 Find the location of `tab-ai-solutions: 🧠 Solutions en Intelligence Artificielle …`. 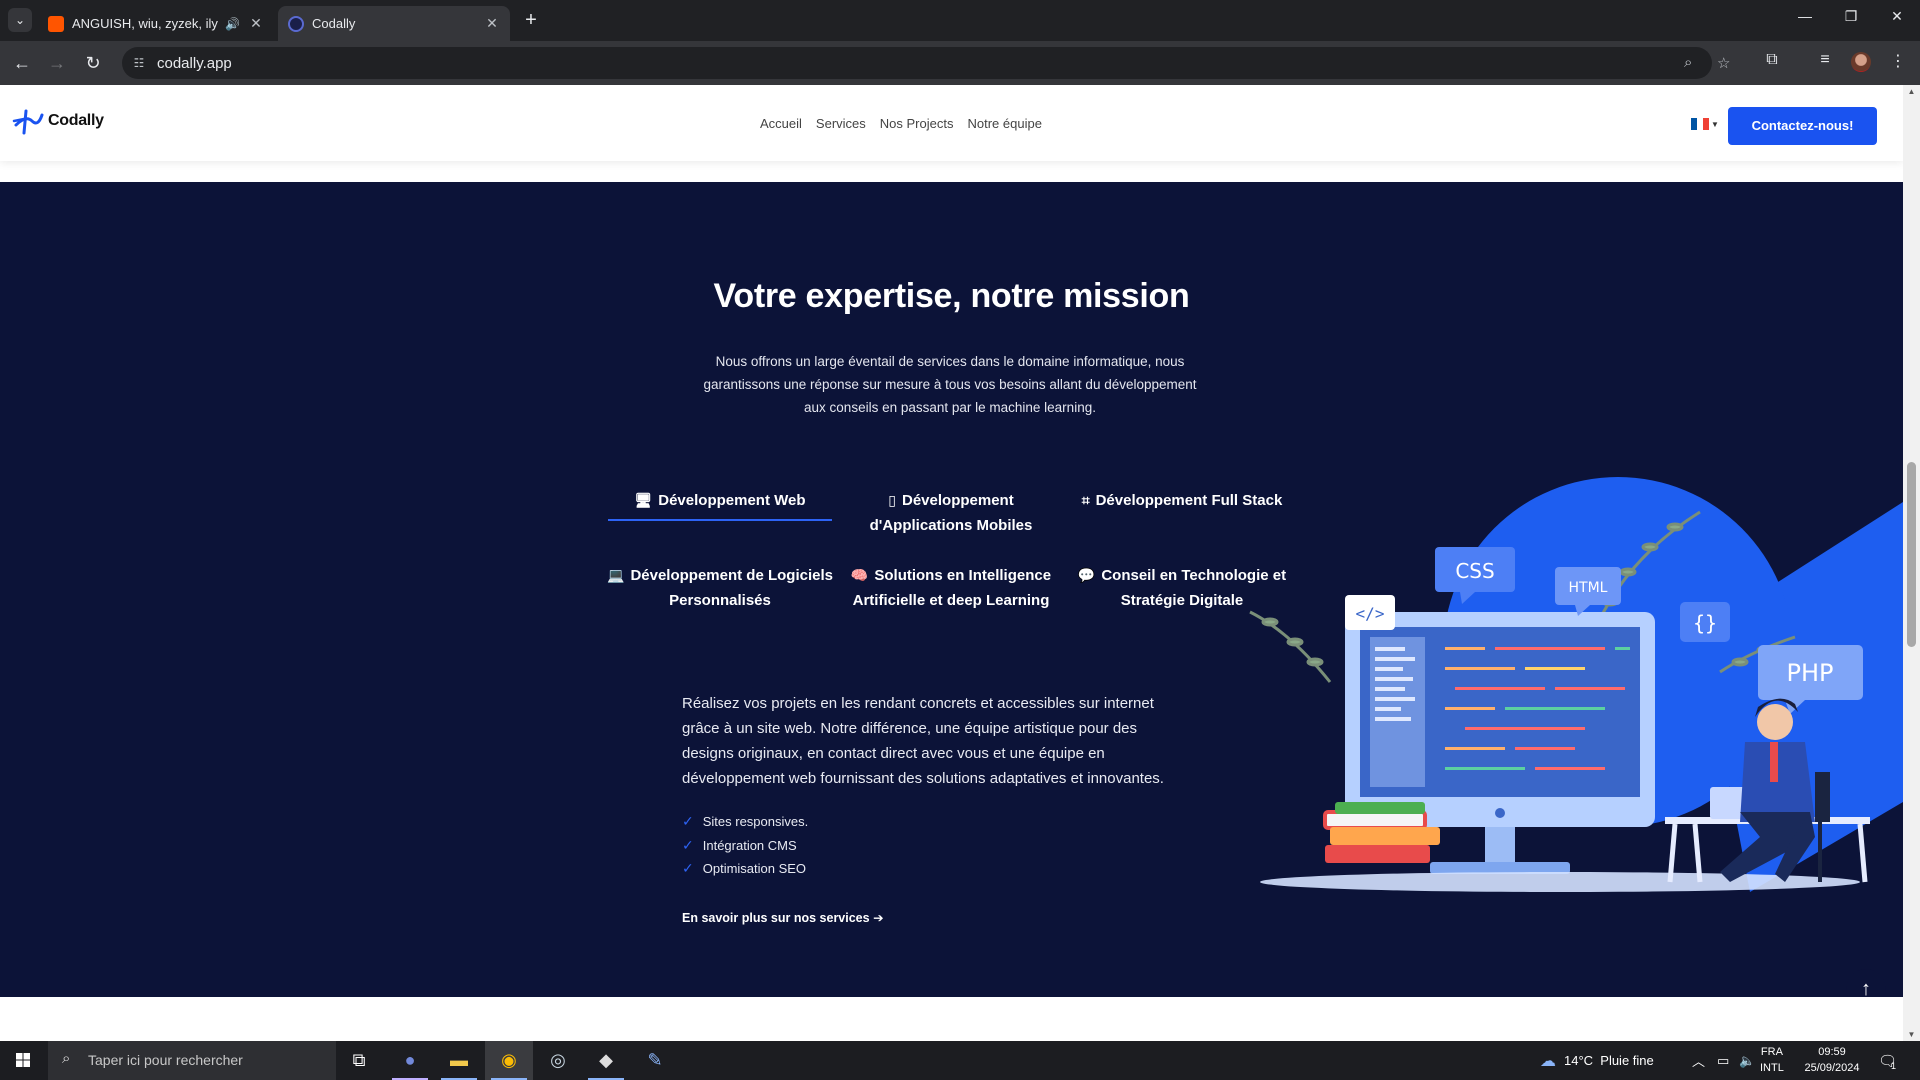

tab-ai-solutions: 🧠 Solutions en Intelligence Artificielle … is located at coordinates (951, 588).